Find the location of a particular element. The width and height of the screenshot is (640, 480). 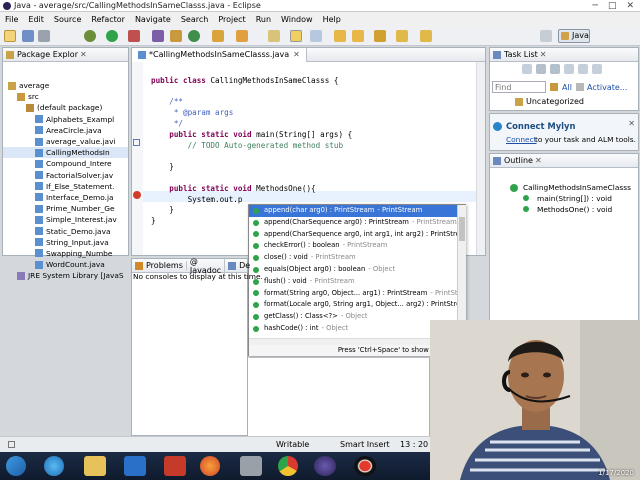

editor-tab: *CallingMethodsInSameClasss.java ✕ is located at coordinates (219, 54).